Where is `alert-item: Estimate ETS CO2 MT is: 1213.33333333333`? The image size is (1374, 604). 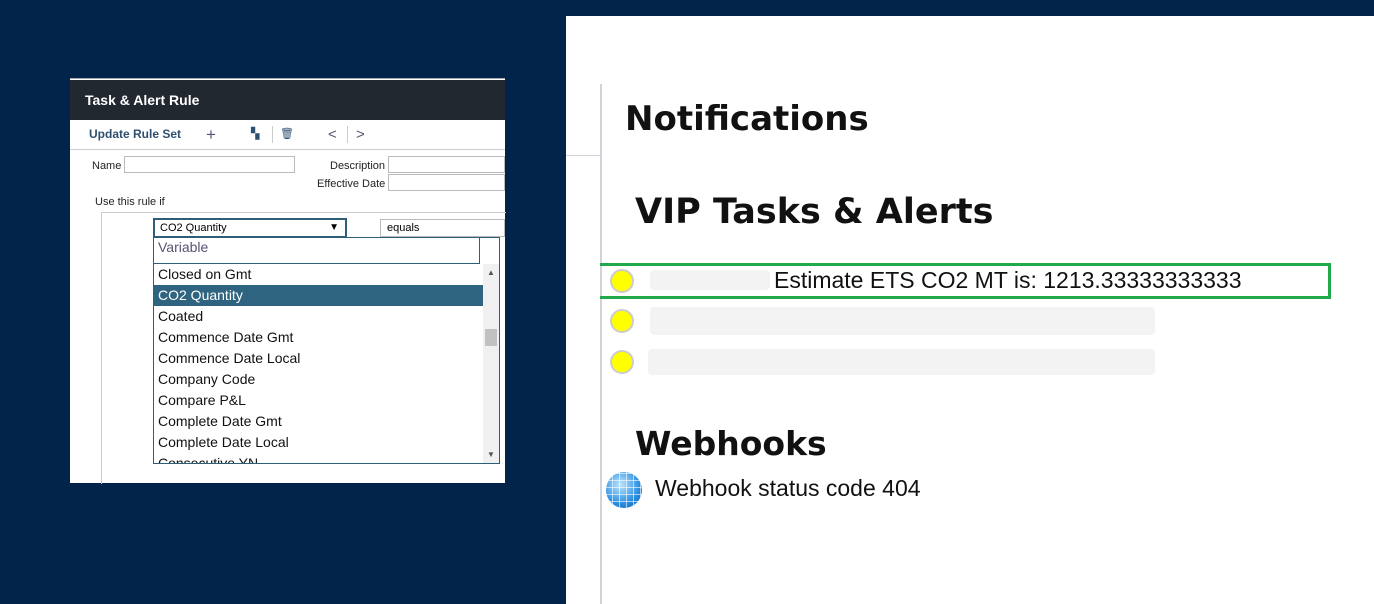 alert-item: Estimate ETS CO2 MT is: 1213.33333333333 is located at coordinates (1008, 280).